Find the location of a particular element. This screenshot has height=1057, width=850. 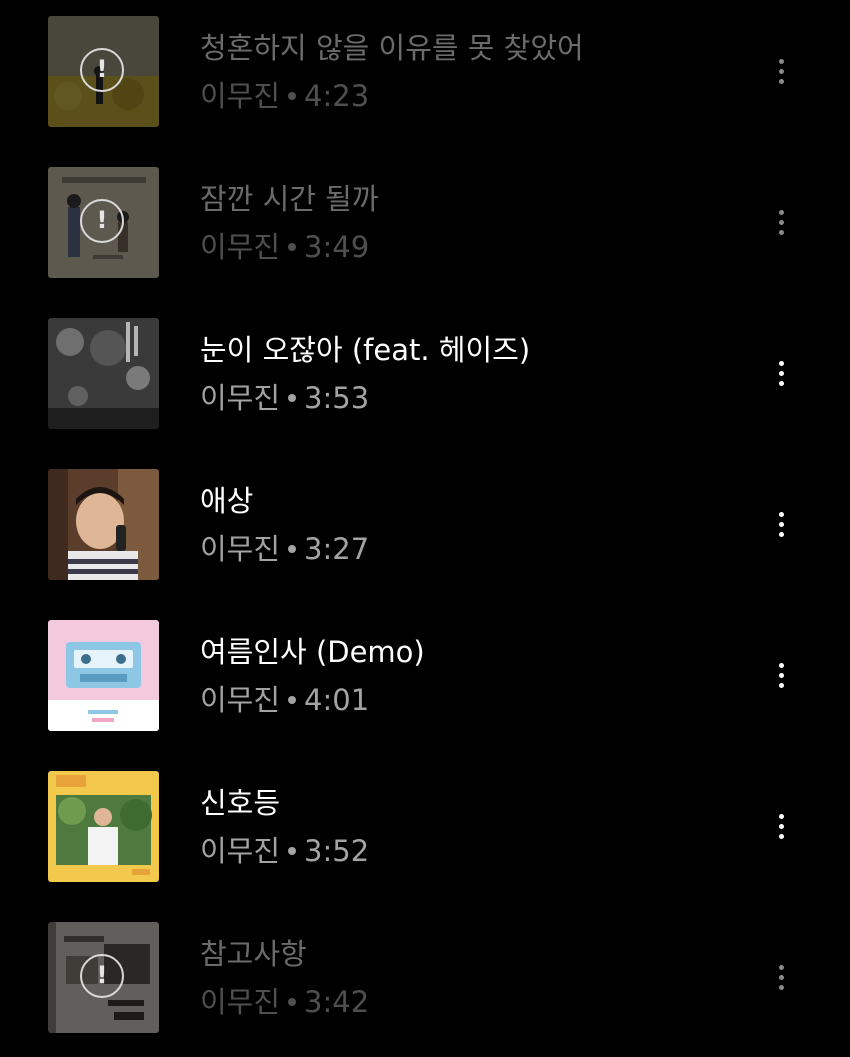

song-meta: 이무진 4:01 is located at coordinates (284, 700).